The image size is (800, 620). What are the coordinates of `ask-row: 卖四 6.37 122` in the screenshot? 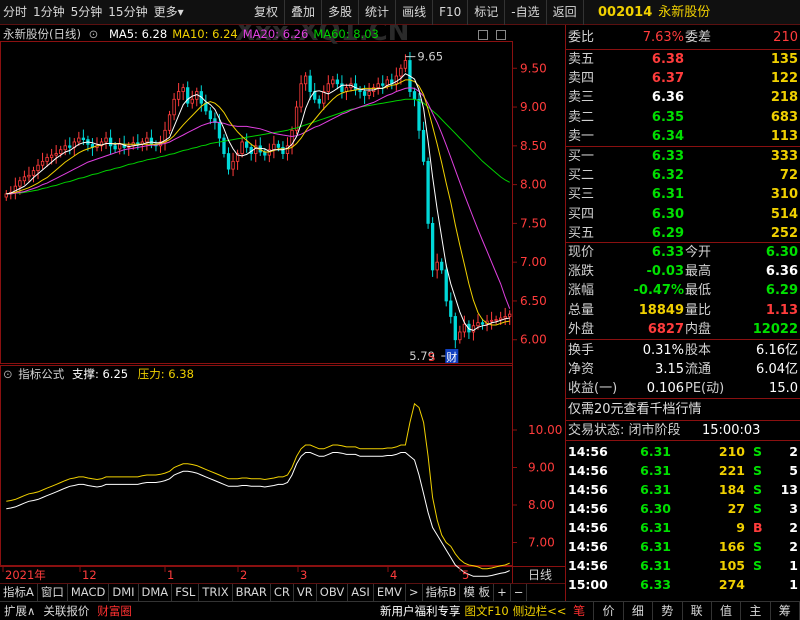 It's located at (683, 78).